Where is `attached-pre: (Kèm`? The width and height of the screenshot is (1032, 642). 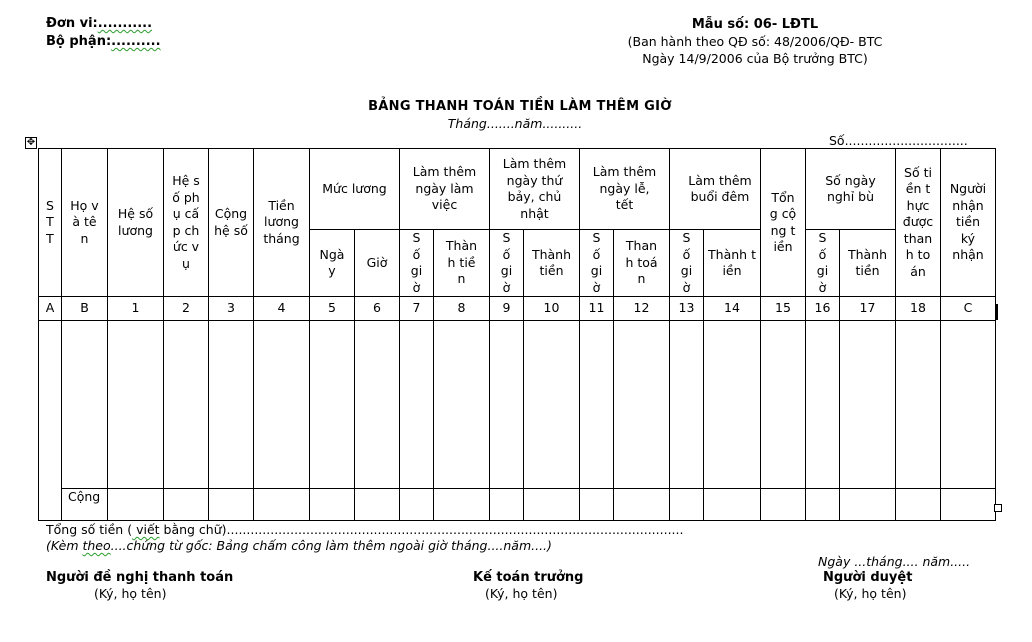 attached-pre: (Kèm is located at coordinates (64, 545).